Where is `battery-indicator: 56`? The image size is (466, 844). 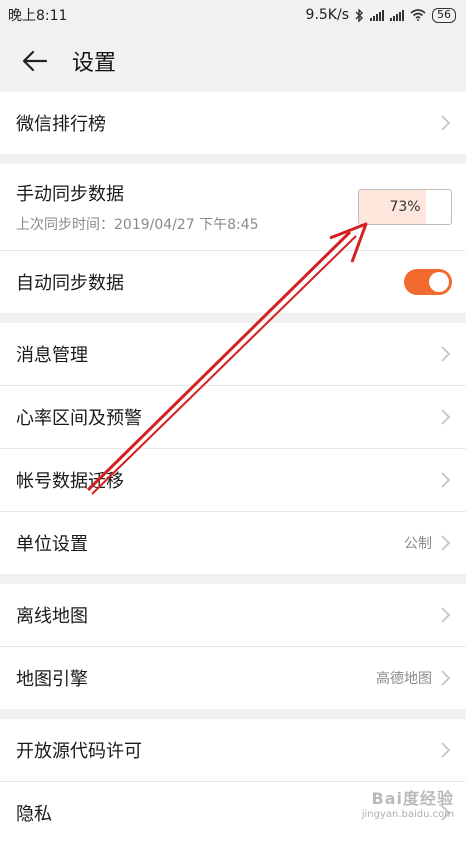 battery-indicator: 56 is located at coordinates (444, 15).